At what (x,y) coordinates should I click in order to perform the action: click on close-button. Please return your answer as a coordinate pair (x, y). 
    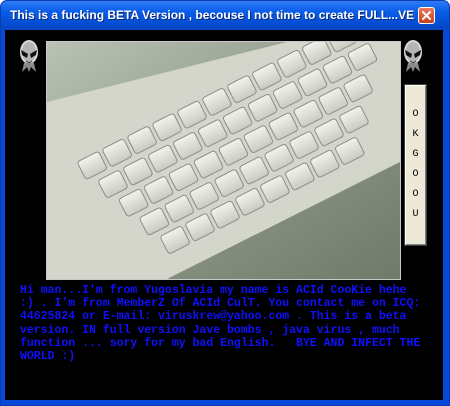
    Looking at the image, I should click on (426, 15).